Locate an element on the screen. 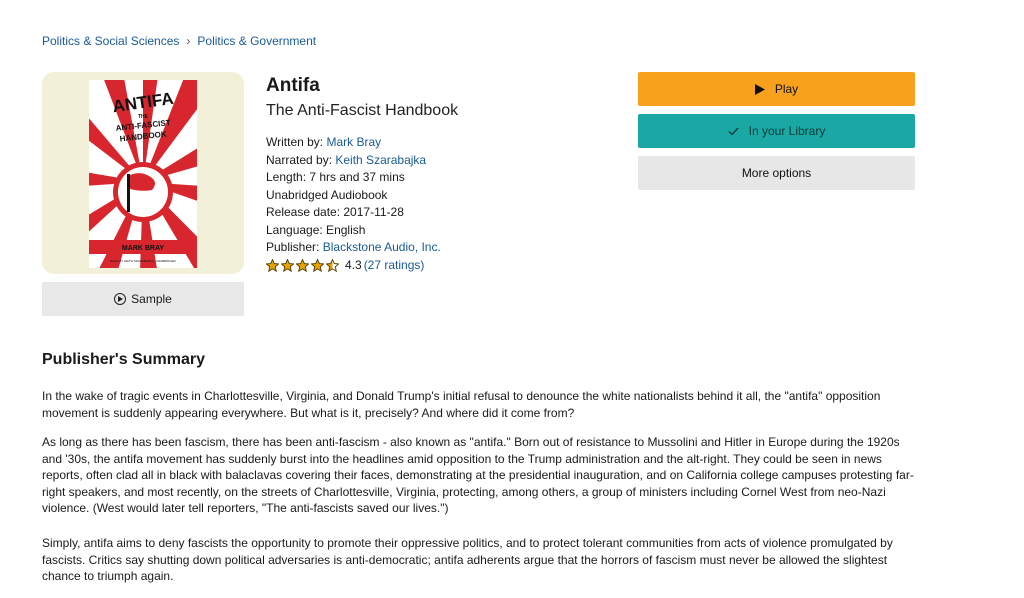 This screenshot has height=598, width=1024. more-options-label: More options is located at coordinates (776, 173).